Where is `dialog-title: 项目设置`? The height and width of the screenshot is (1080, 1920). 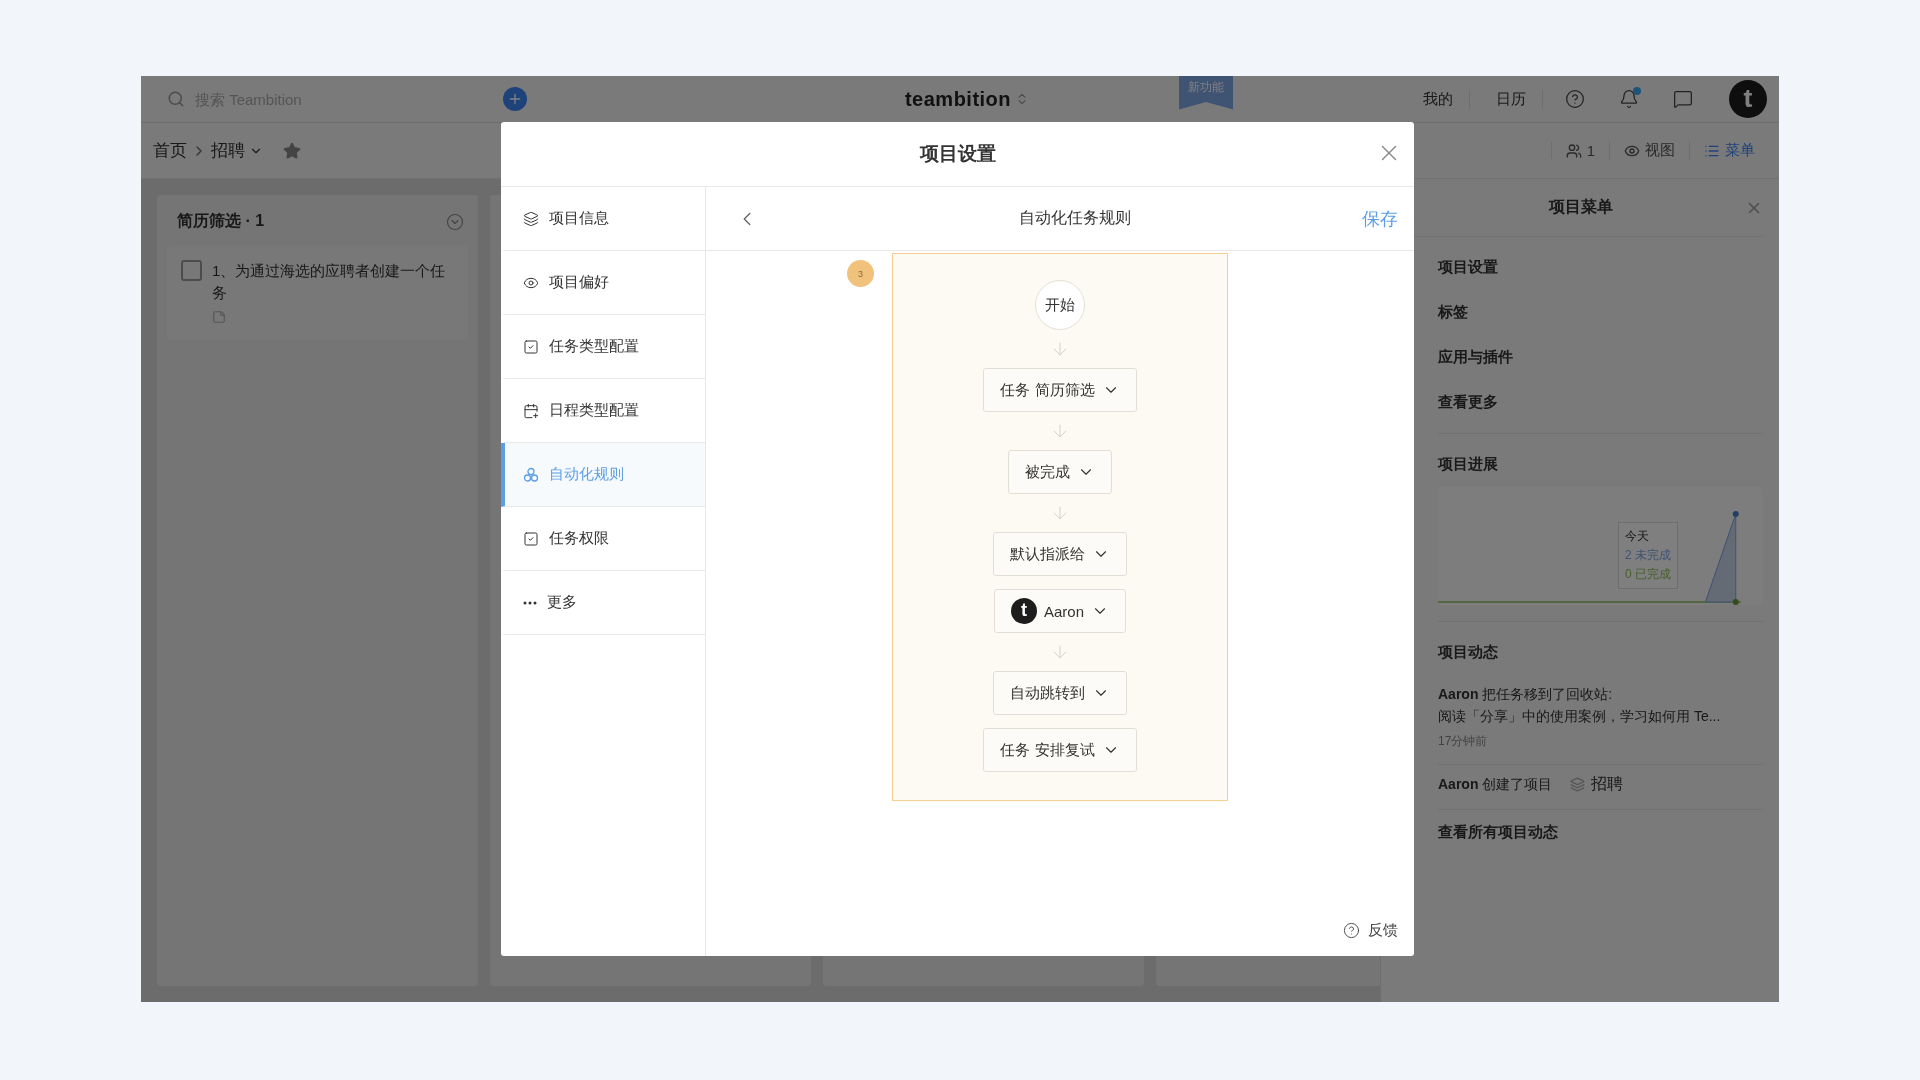
dialog-title: 项目设置 is located at coordinates (957, 154).